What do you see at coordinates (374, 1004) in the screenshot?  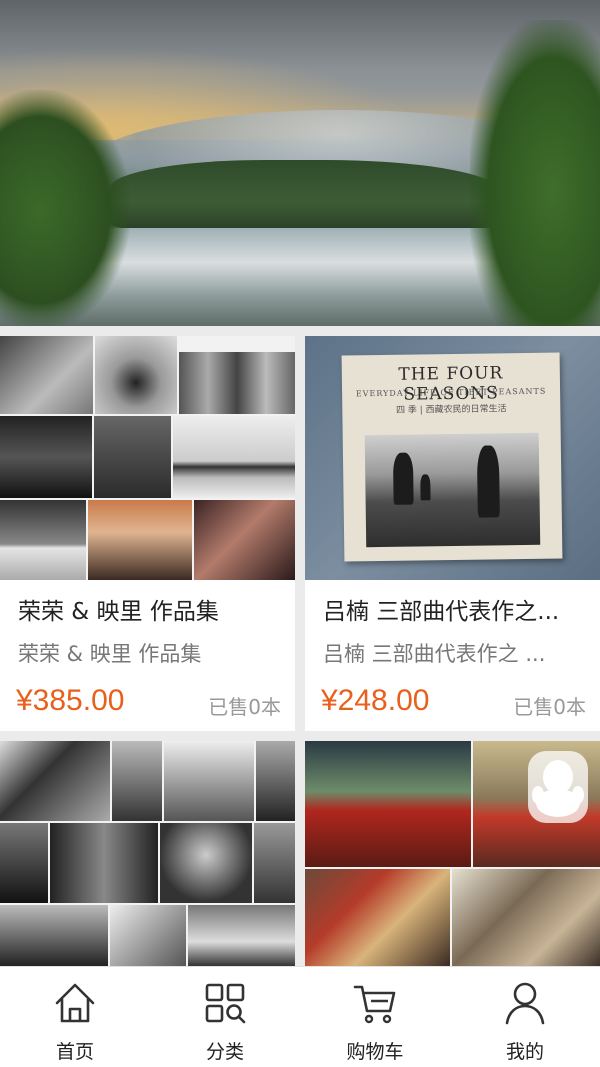 I see `cart-icon` at bounding box center [374, 1004].